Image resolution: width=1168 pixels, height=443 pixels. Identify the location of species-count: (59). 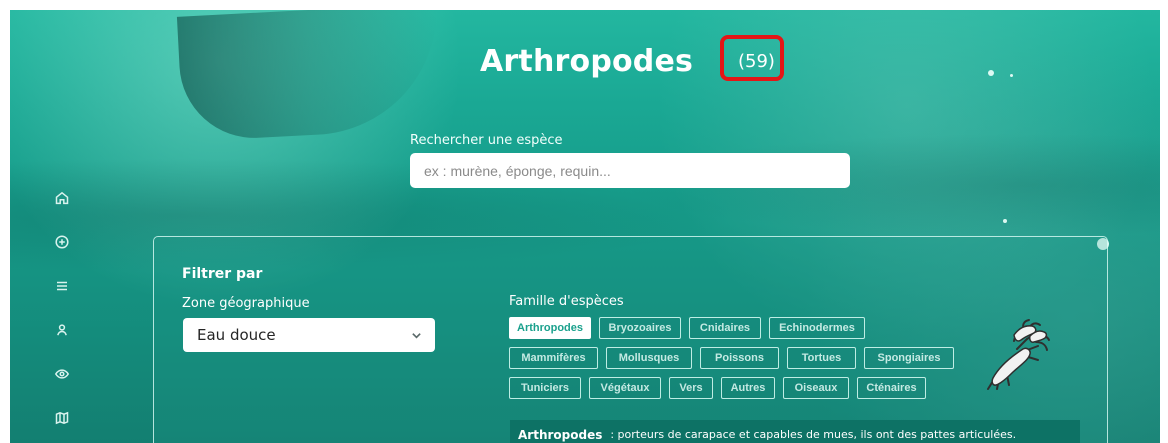
(756, 61).